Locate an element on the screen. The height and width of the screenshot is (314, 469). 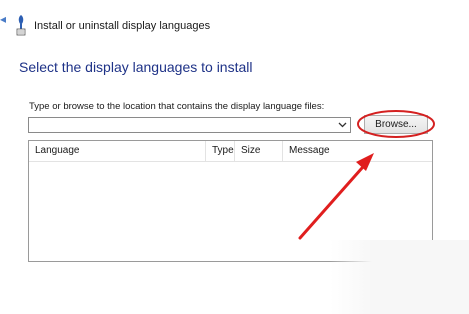
list-header: Language Type Size Message is located at coordinates (230, 151).